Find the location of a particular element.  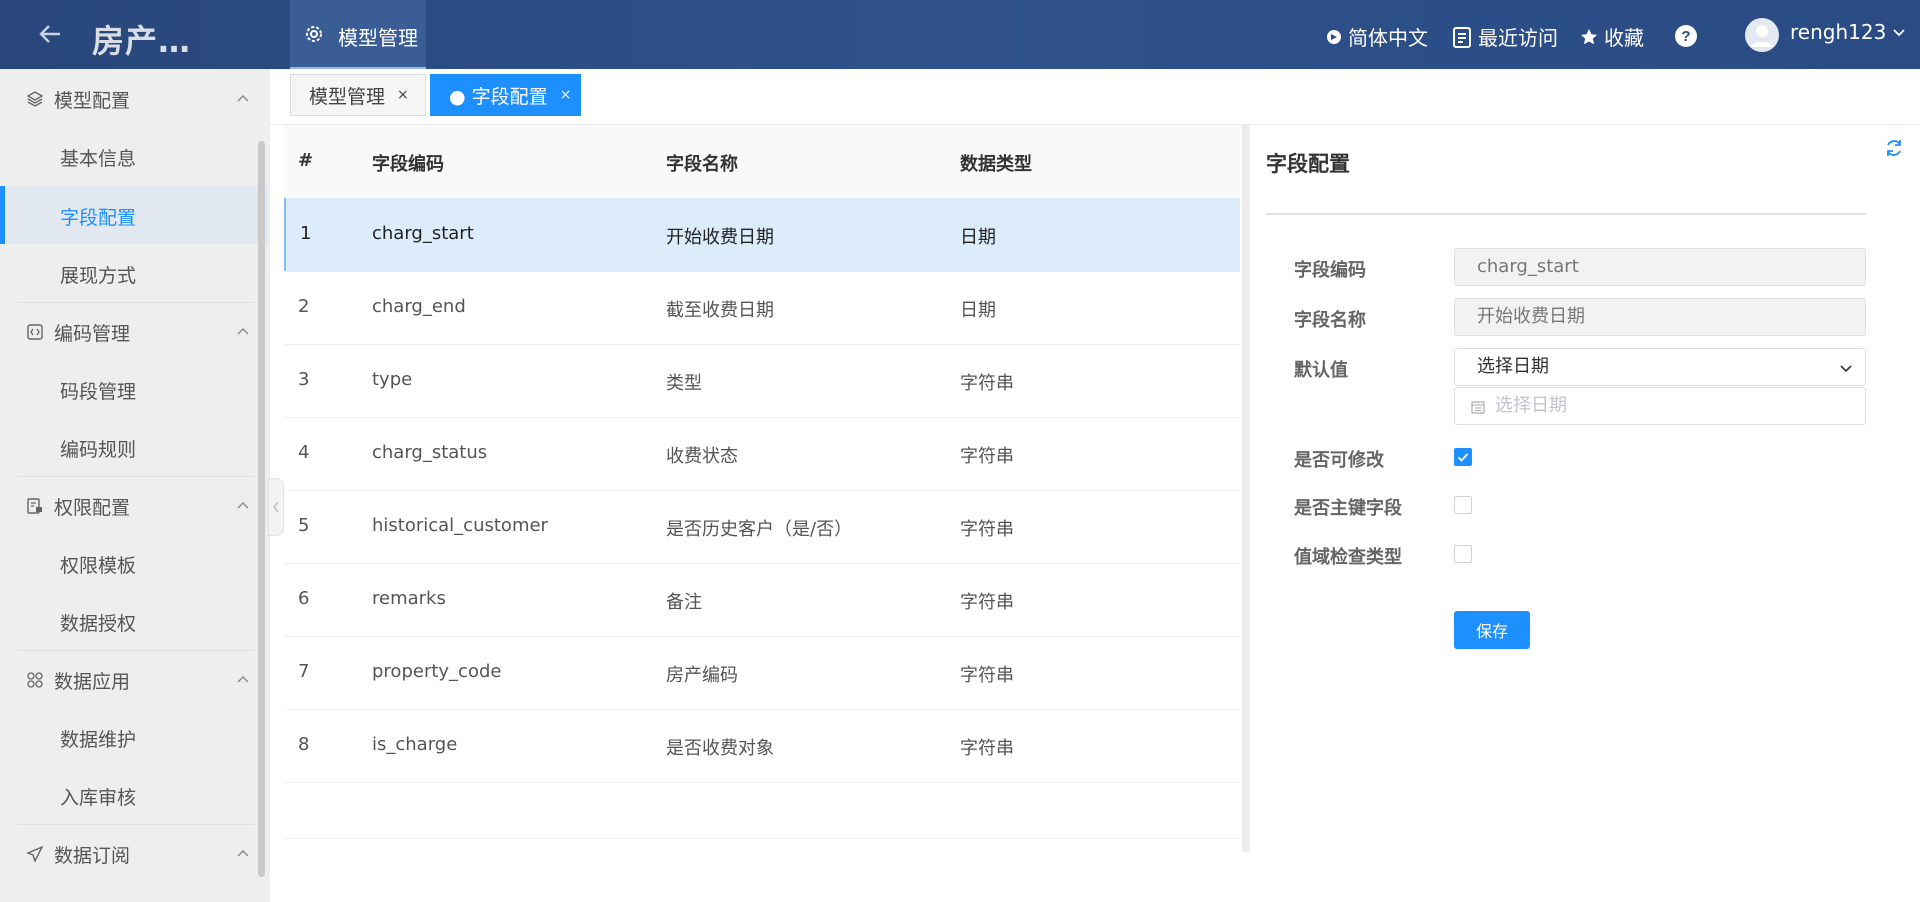

table-cell: 截至收费日期 is located at coordinates (720, 310).